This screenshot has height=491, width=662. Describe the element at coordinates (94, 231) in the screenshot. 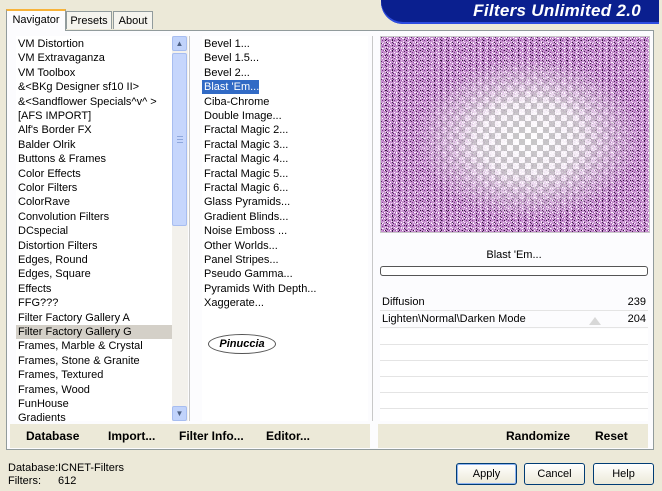

I see `category-item: DCspecial` at that location.